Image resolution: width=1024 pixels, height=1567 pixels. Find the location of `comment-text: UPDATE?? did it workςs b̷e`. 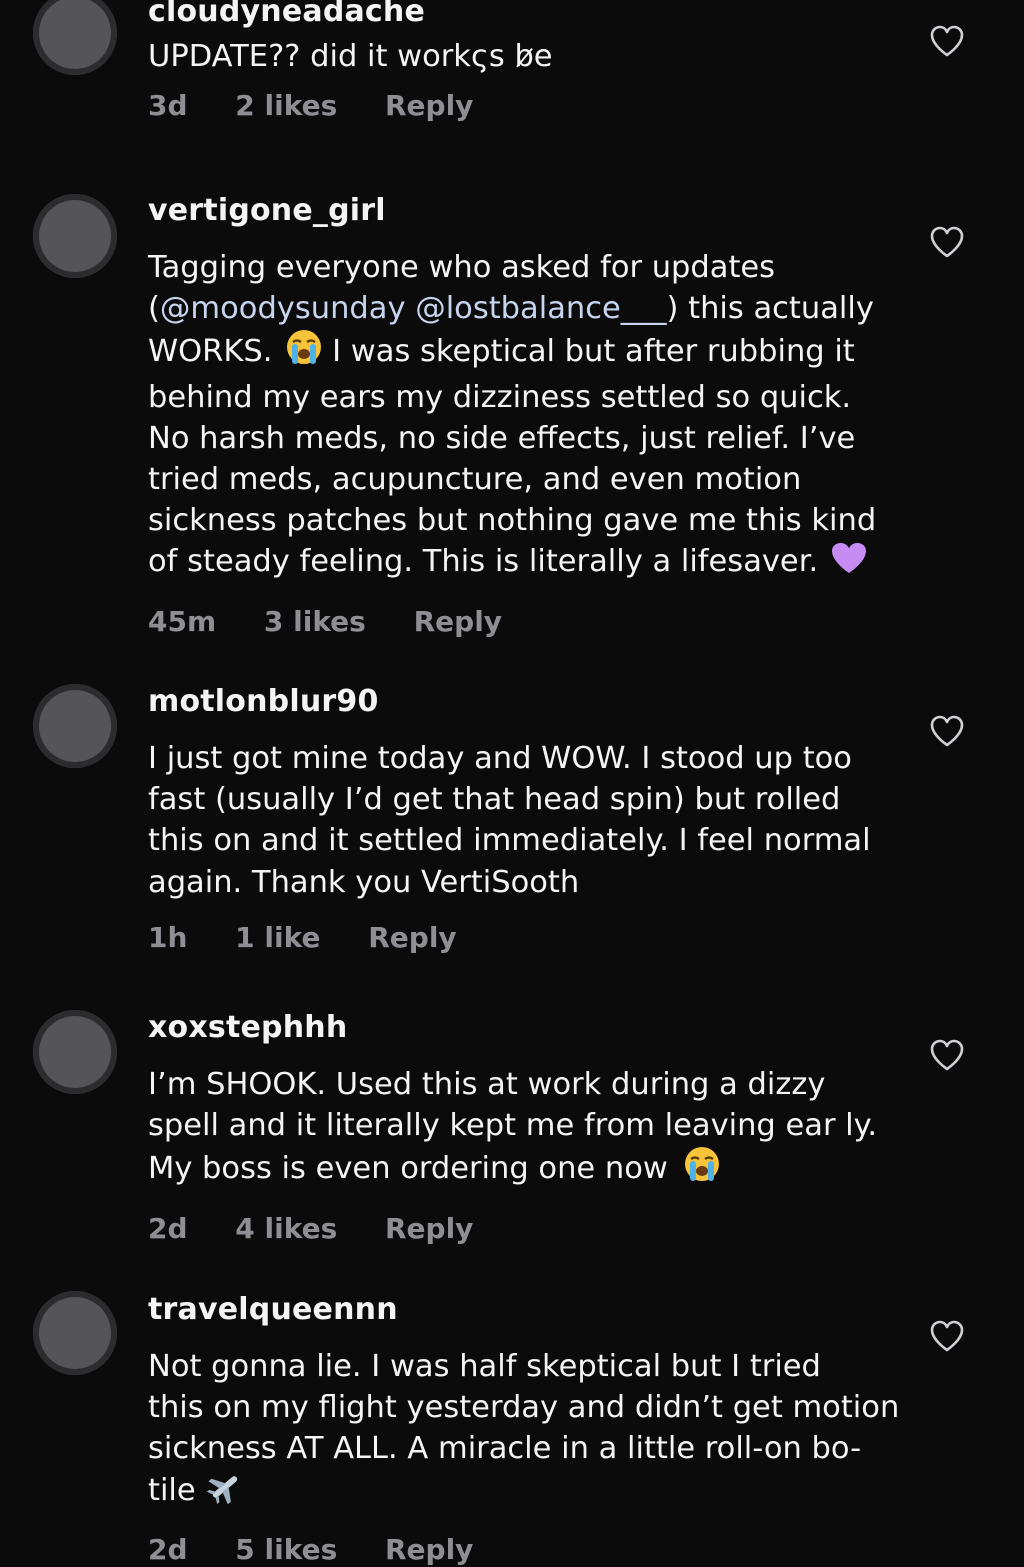

comment-text: UPDATE?? did it workςs b̷e is located at coordinates (533, 56).